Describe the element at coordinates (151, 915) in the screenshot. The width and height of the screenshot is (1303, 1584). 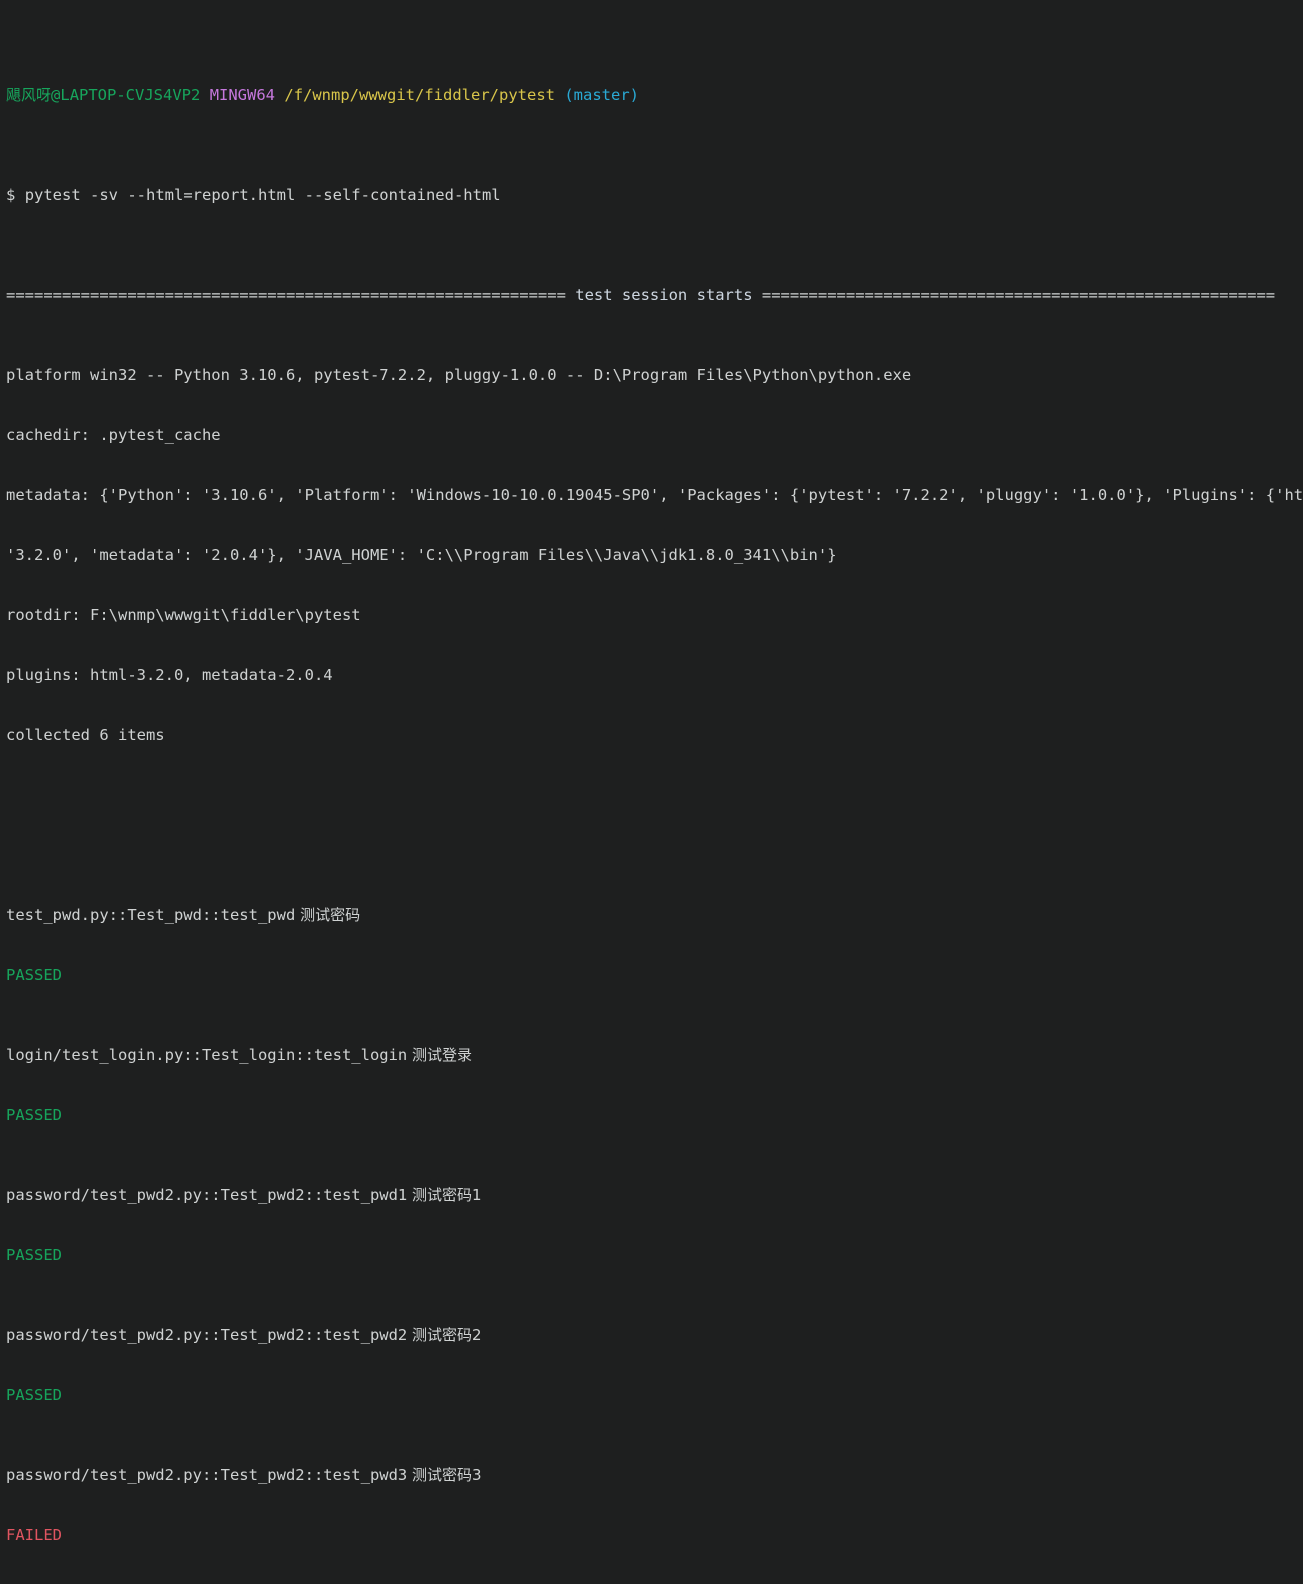
I see `test-nodeid: test_pwd.py::Test_pwd::test_pwd` at that location.